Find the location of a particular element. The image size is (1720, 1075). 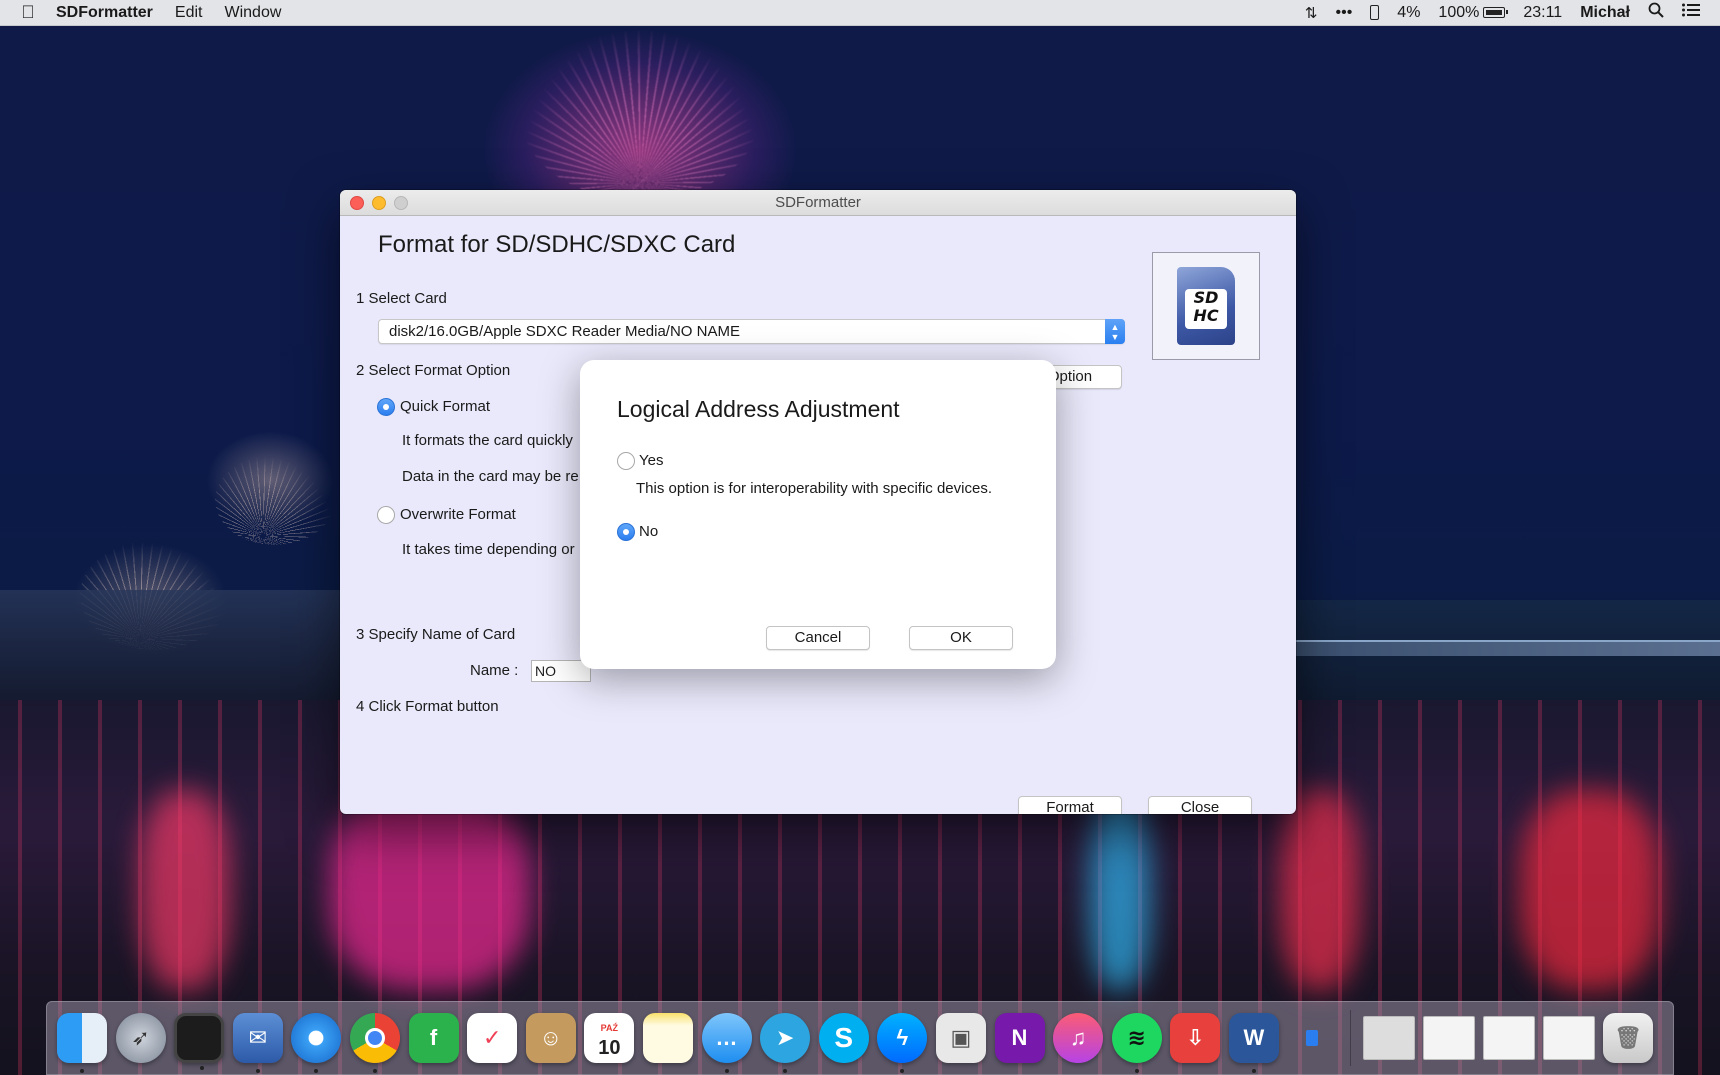

spotlight-search-icon is located at coordinates (1656, 12).